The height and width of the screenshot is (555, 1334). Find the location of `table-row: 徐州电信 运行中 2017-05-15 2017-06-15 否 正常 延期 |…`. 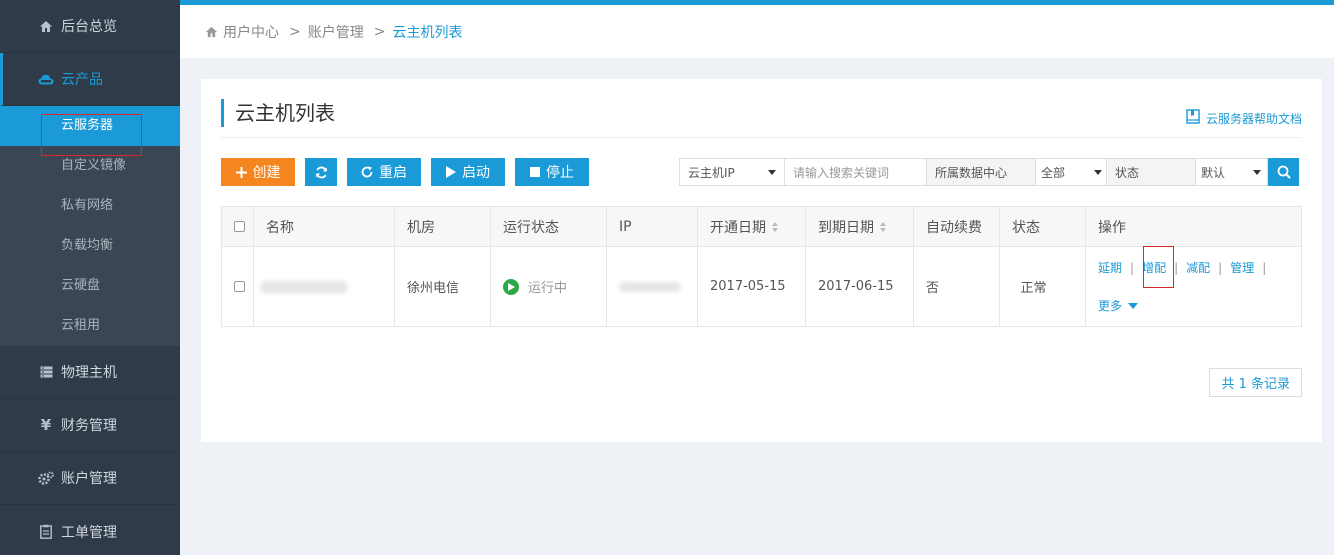

table-row: 徐州电信 运行中 2017-05-15 2017-06-15 否 正常 延期 |… is located at coordinates (761, 286).